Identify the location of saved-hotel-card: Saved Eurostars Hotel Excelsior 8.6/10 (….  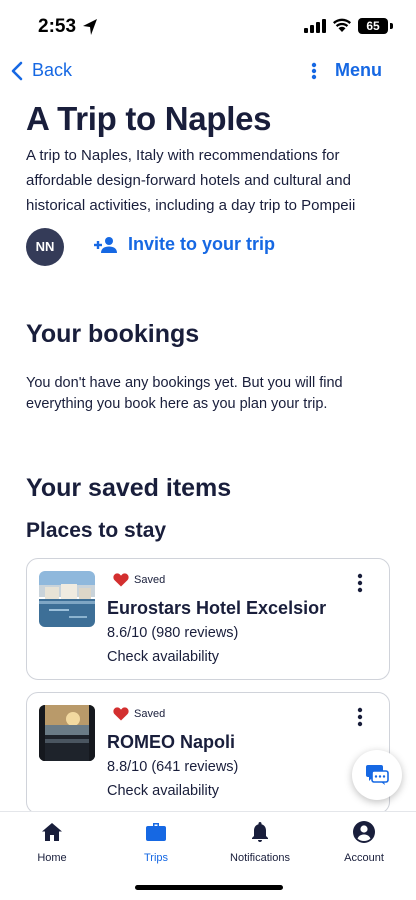
(208, 619).